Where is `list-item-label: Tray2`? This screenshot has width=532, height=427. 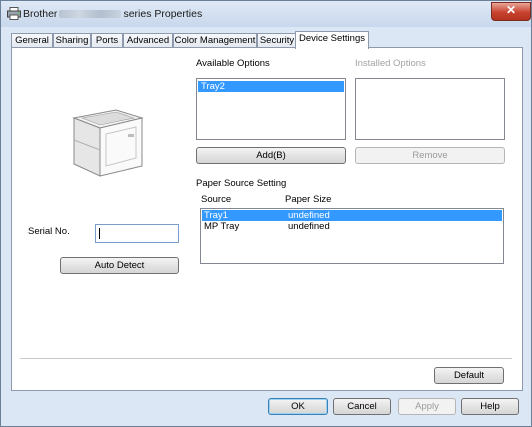 list-item-label: Tray2 is located at coordinates (213, 86).